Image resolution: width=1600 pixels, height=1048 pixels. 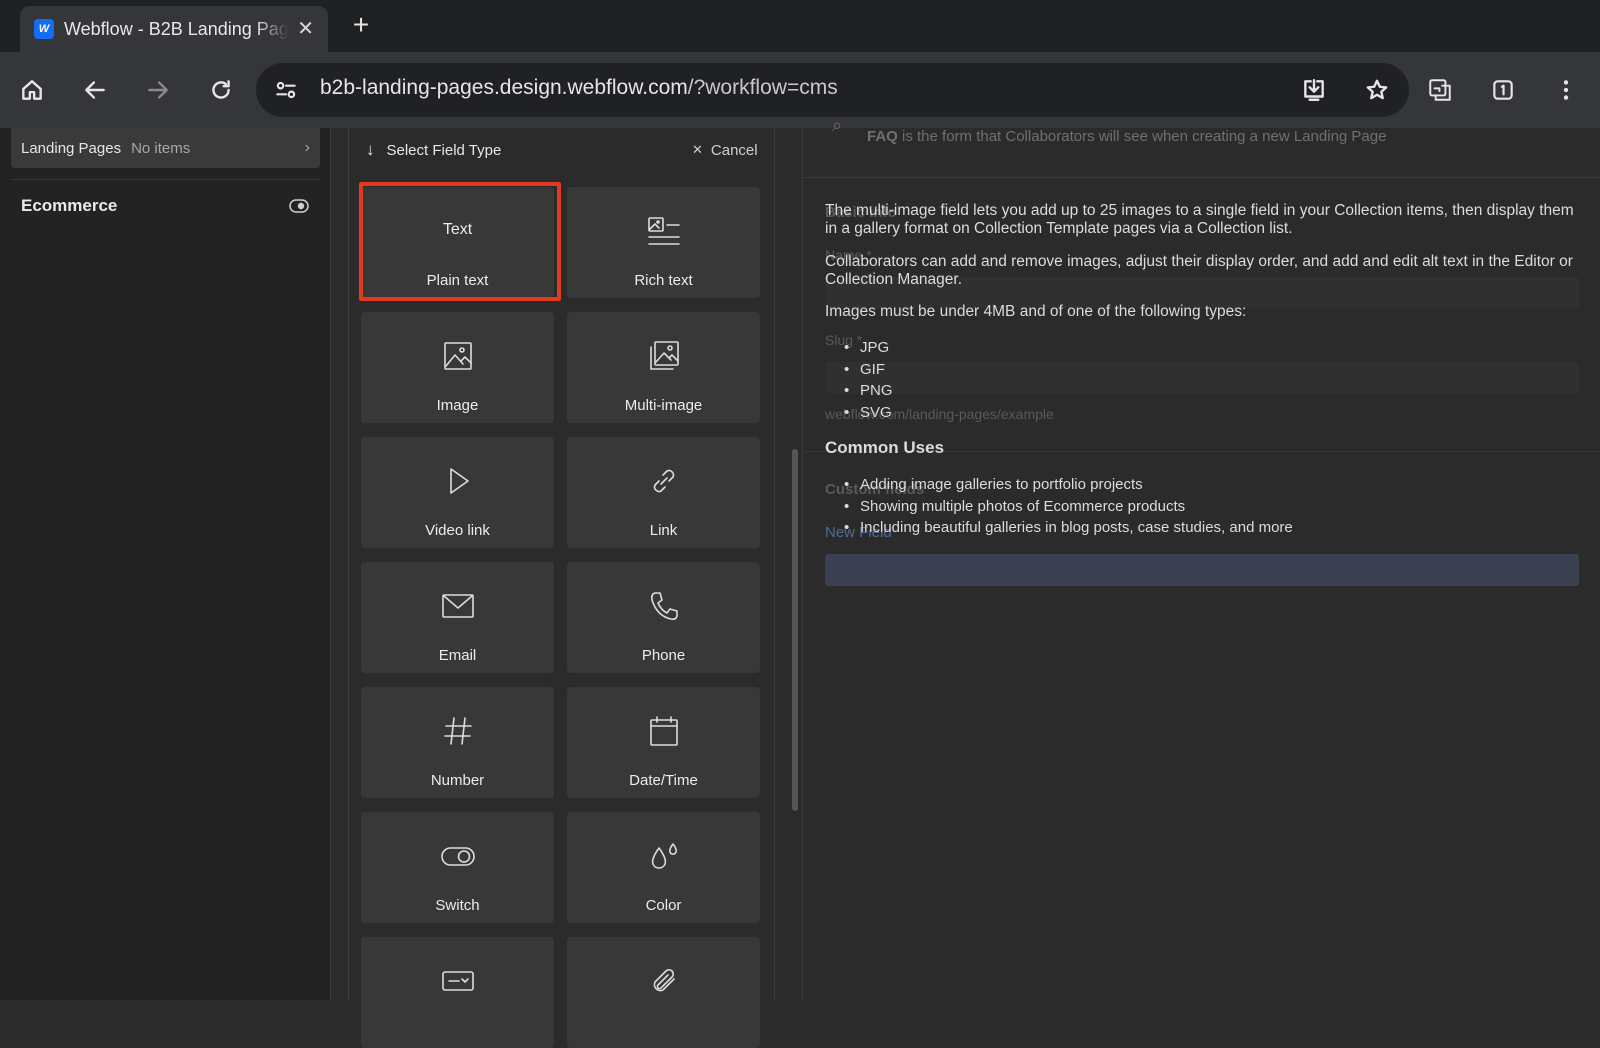 What do you see at coordinates (458, 981) in the screenshot?
I see `dropdown-icon` at bounding box center [458, 981].